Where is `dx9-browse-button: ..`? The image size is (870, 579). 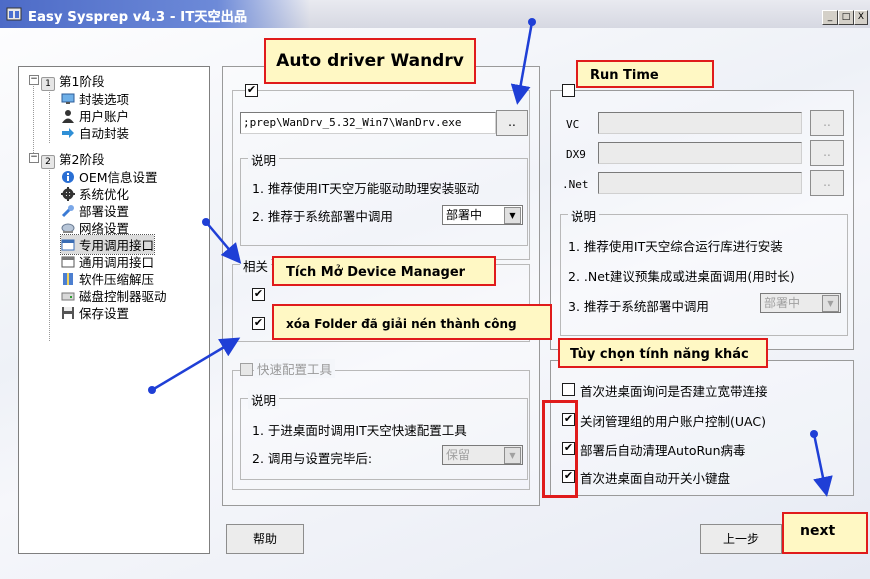
dx9-browse-button: .. is located at coordinates (827, 153).